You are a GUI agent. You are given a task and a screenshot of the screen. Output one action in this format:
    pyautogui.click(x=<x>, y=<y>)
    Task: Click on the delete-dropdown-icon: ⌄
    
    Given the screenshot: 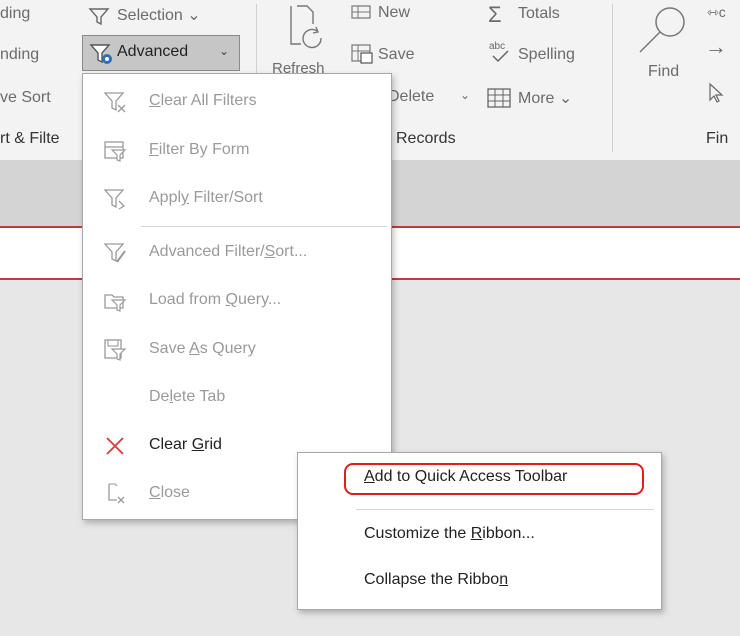 What is the action you would take?
    pyautogui.click(x=465, y=95)
    